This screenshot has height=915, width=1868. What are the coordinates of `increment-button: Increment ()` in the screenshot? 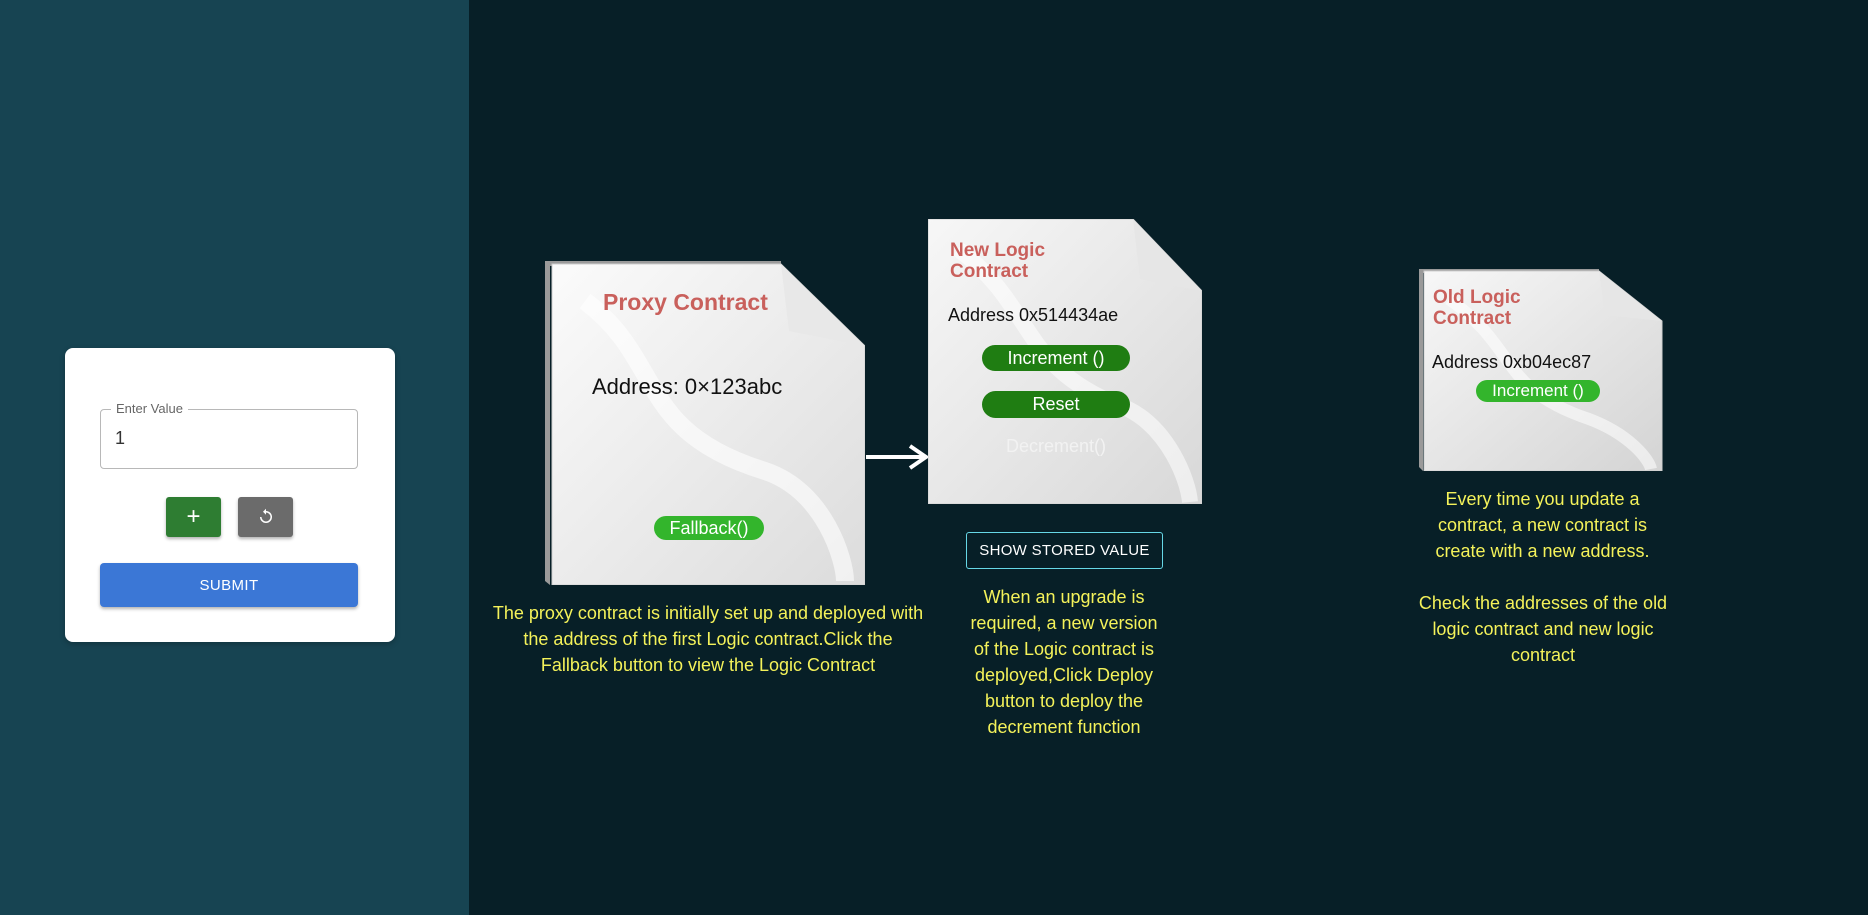 It's located at (1056, 358).